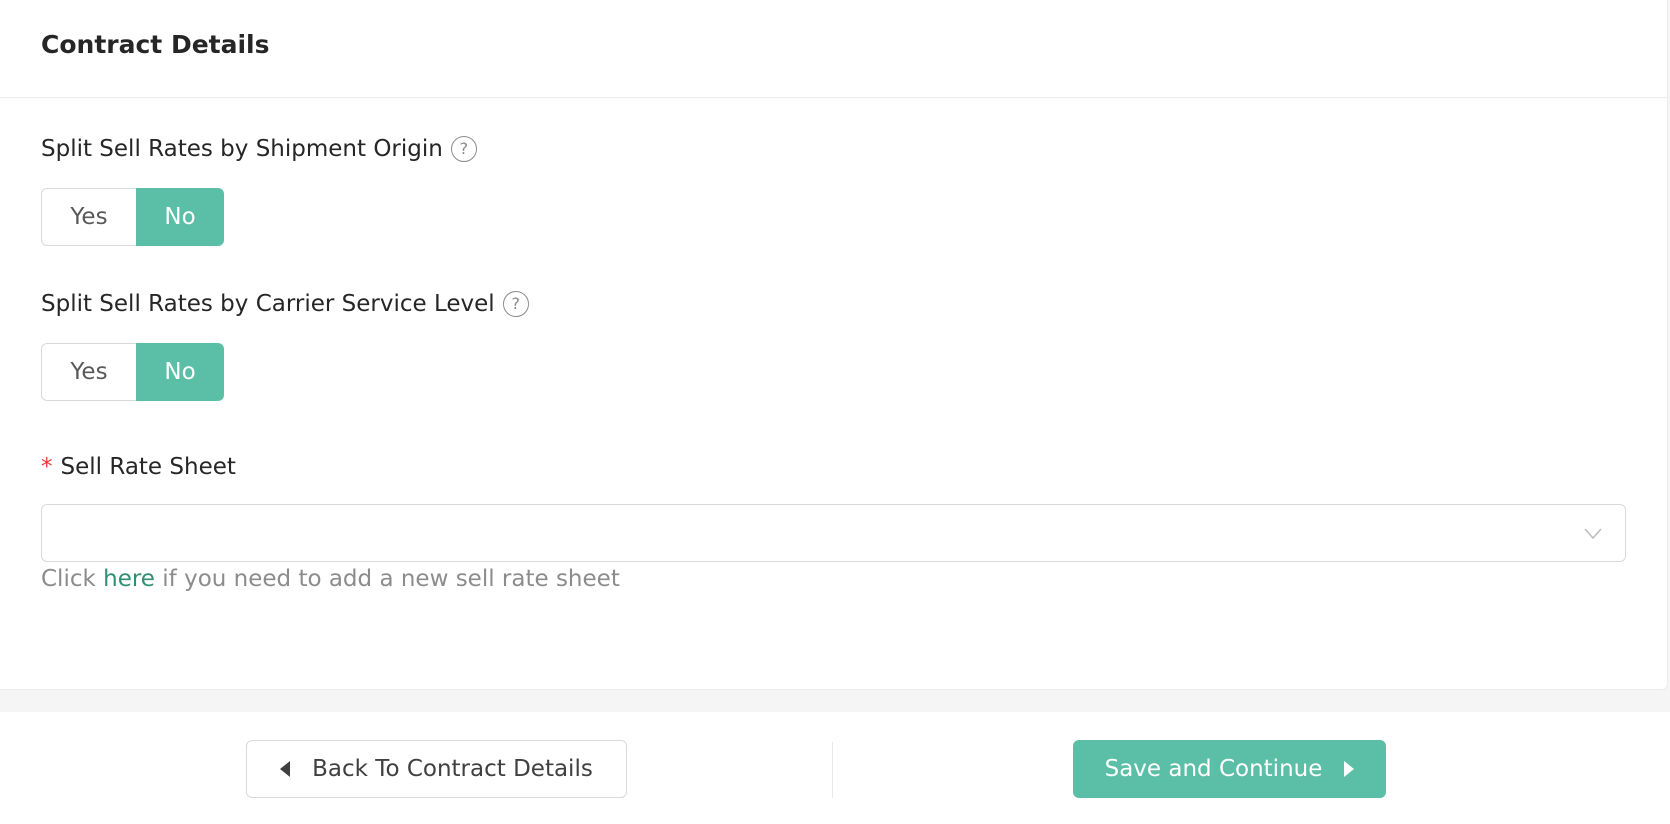 The height and width of the screenshot is (824, 1670). Describe the element at coordinates (833, 49) in the screenshot. I see `card-header: Contract Details` at that location.